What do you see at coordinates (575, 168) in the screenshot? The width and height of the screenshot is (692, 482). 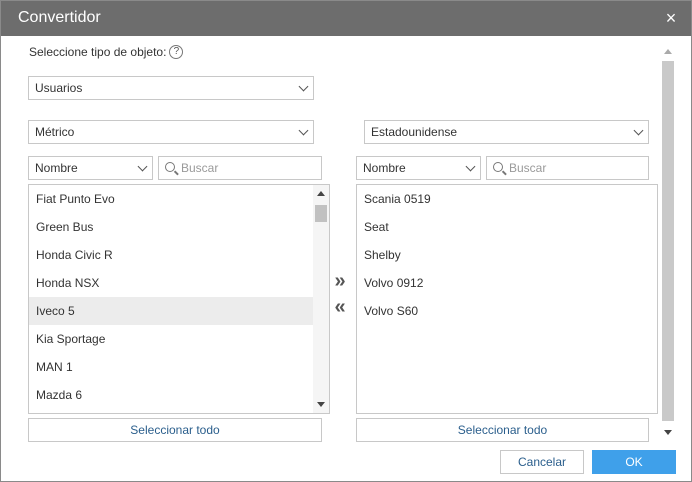 I see `right-search-input` at bounding box center [575, 168].